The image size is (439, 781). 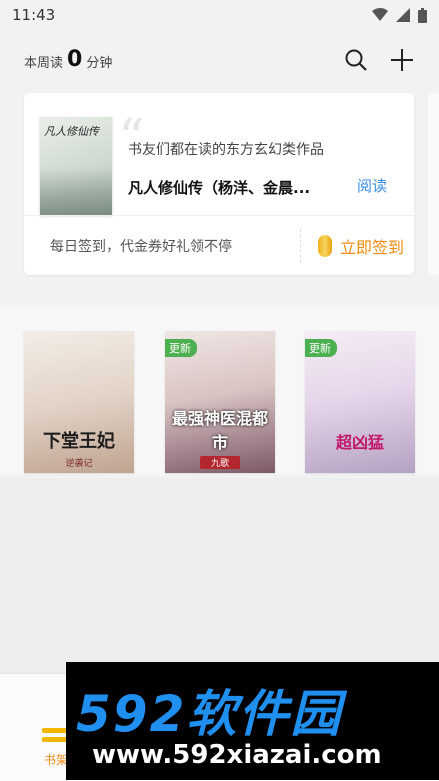 What do you see at coordinates (359, 442) in the screenshot?
I see `book-cover-title: 超凶猛` at bounding box center [359, 442].